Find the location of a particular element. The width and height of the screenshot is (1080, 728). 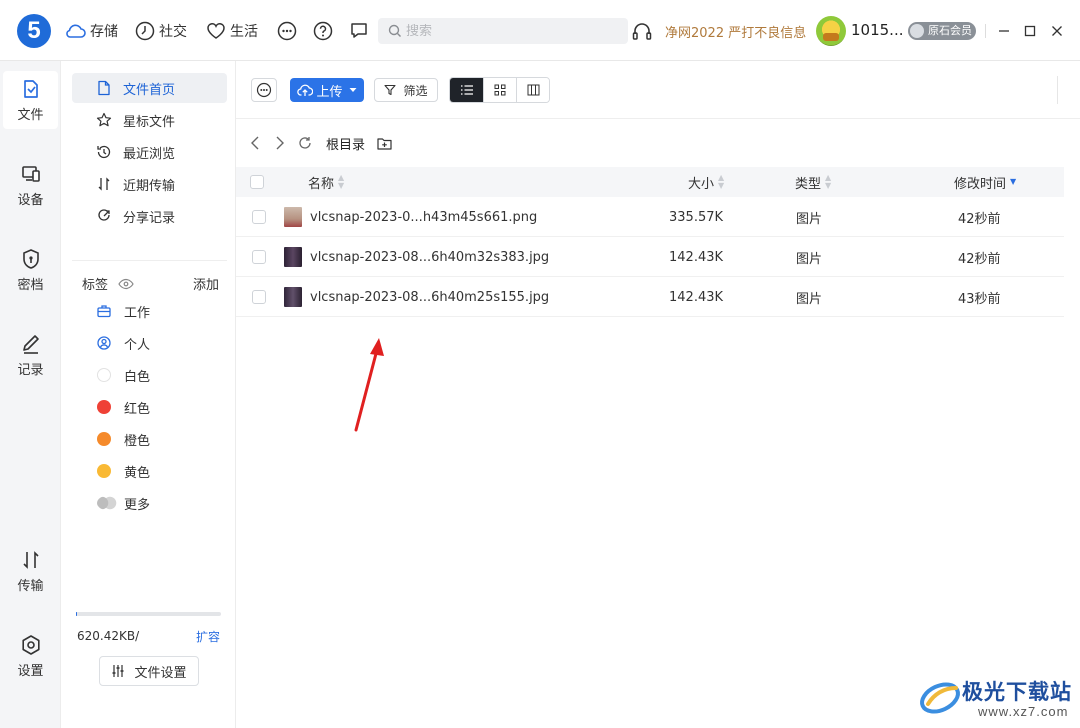

sidebar-item-label: 星标文件 is located at coordinates (149, 122).